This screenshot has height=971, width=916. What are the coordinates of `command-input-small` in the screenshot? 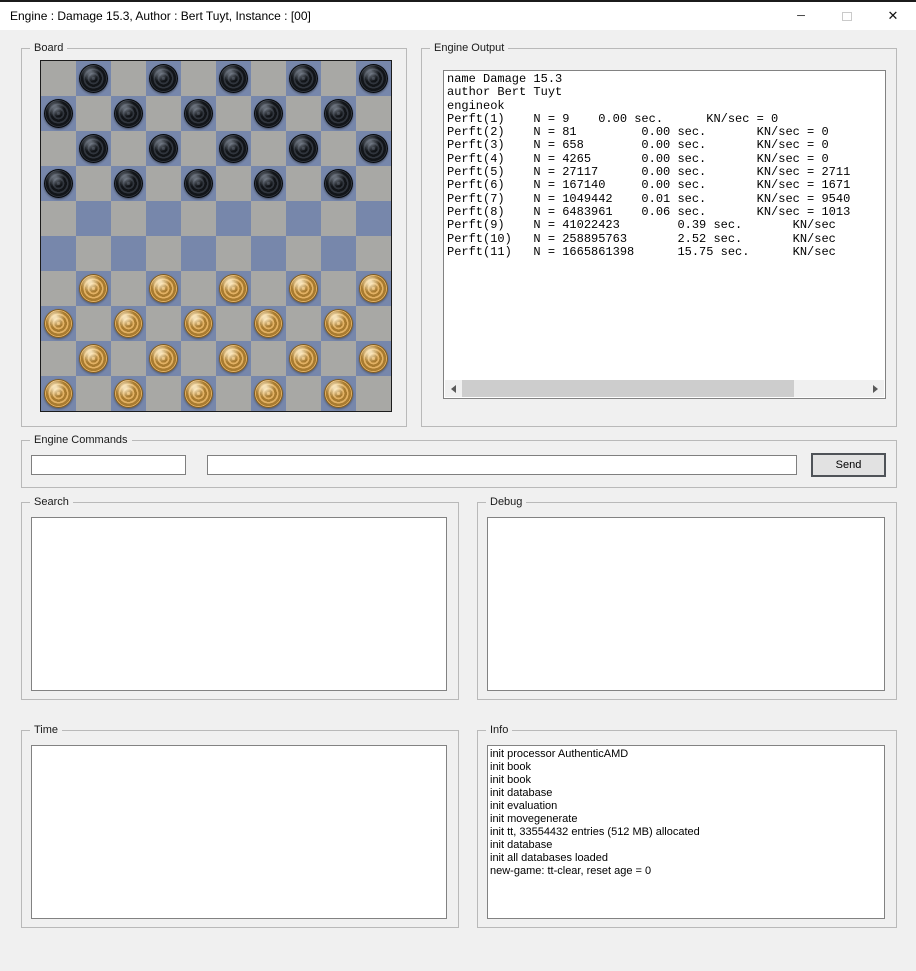 It's located at (108, 465).